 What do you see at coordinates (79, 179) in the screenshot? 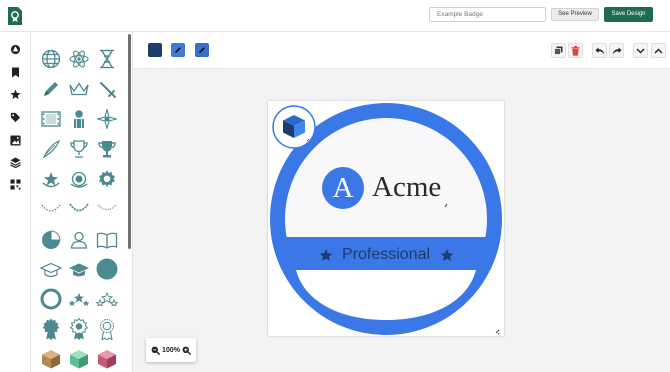
I see `seal-icon` at bounding box center [79, 179].